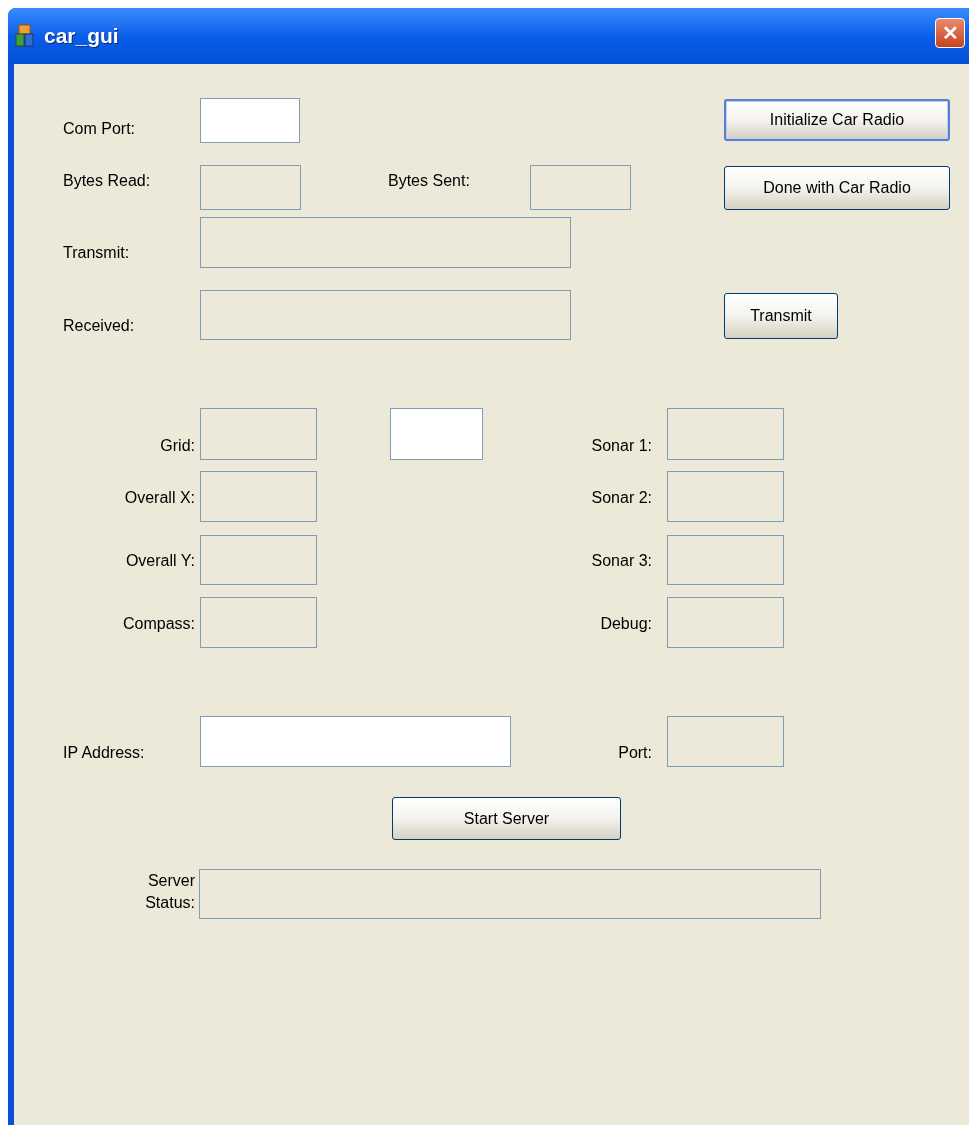 This screenshot has height=1125, width=969. Describe the element at coordinates (99, 326) in the screenshot. I see `field-label: Received:` at that location.